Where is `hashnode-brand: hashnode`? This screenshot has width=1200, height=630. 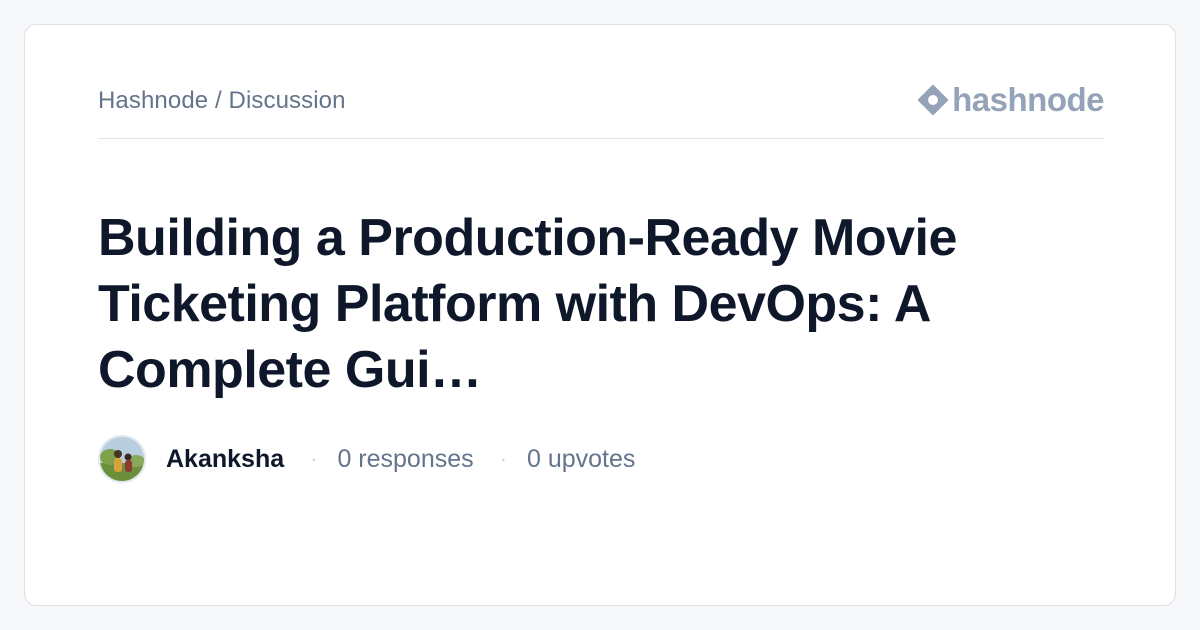 hashnode-brand: hashnode is located at coordinates (1011, 100).